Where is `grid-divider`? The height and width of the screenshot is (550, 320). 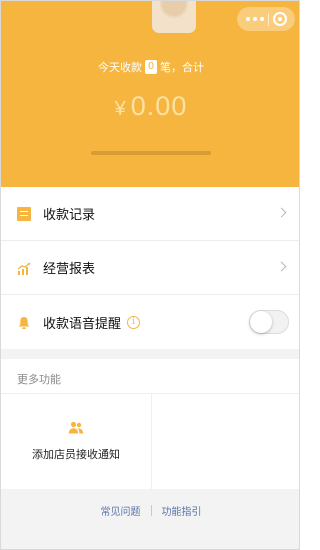
grid-divider is located at coordinates (151, 441).